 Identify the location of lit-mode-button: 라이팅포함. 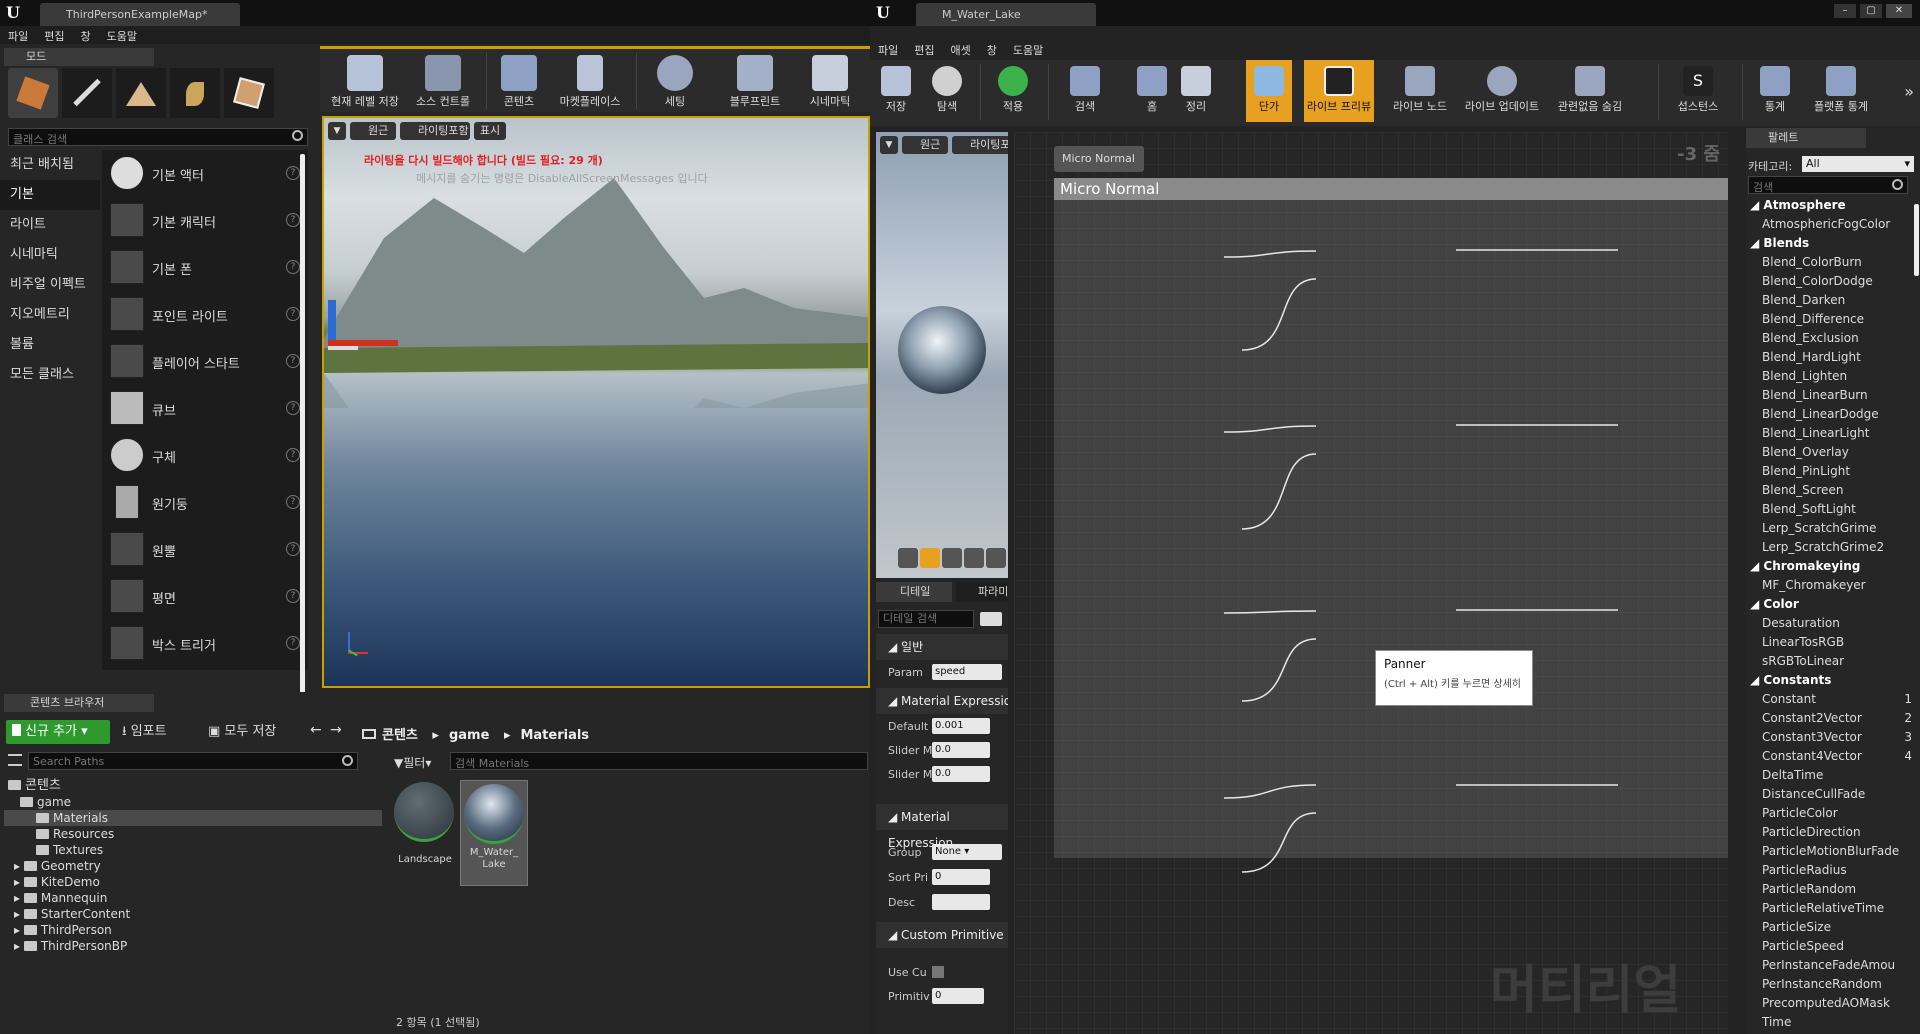
(435, 131).